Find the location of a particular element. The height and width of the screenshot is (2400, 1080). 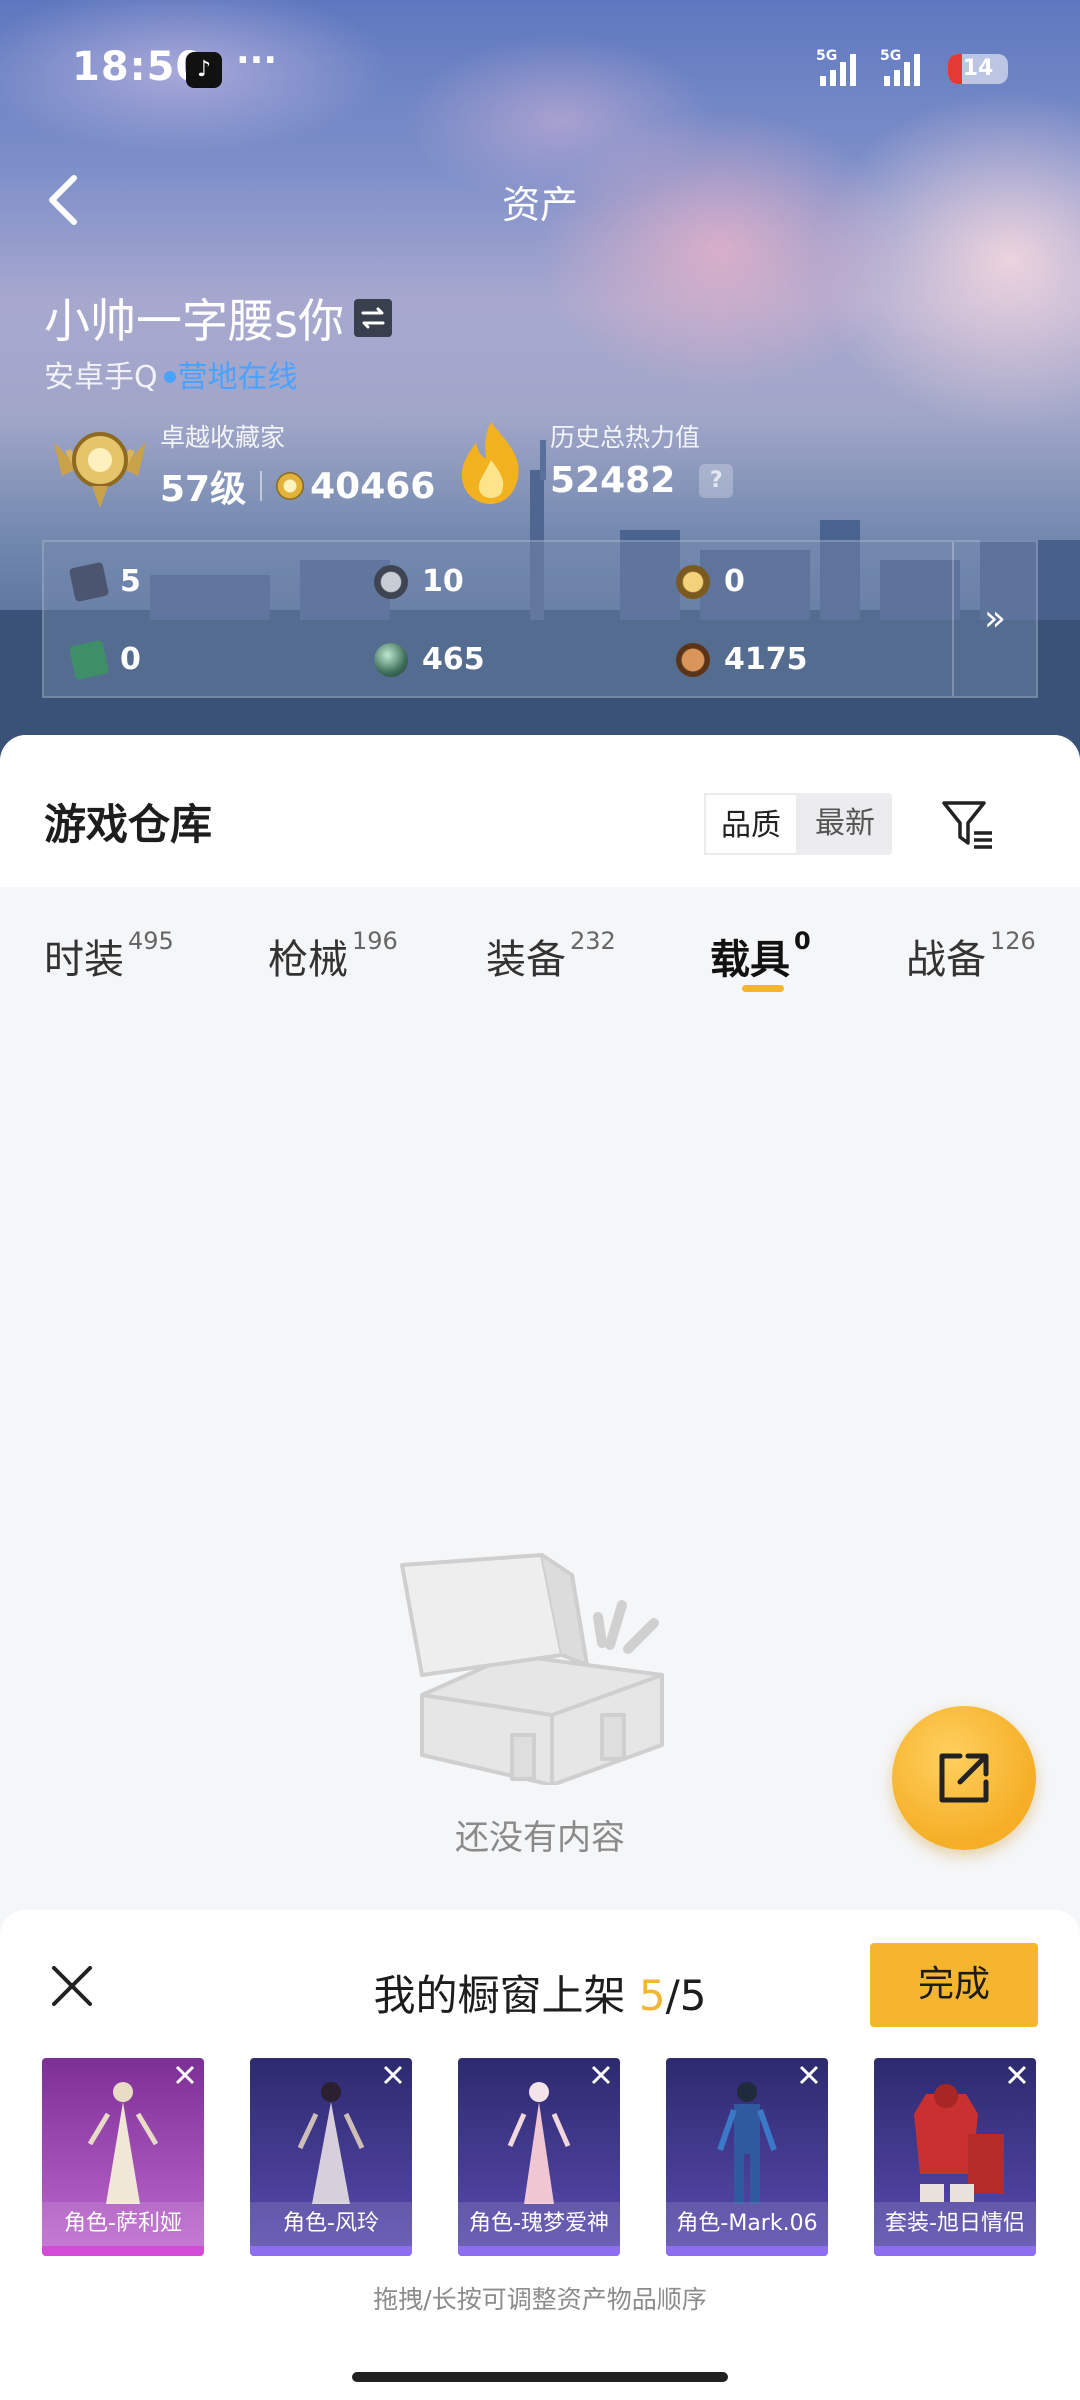

showcase-item-guimeng-aishen: 角色-瑰梦爱神 is located at coordinates (539, 2157).